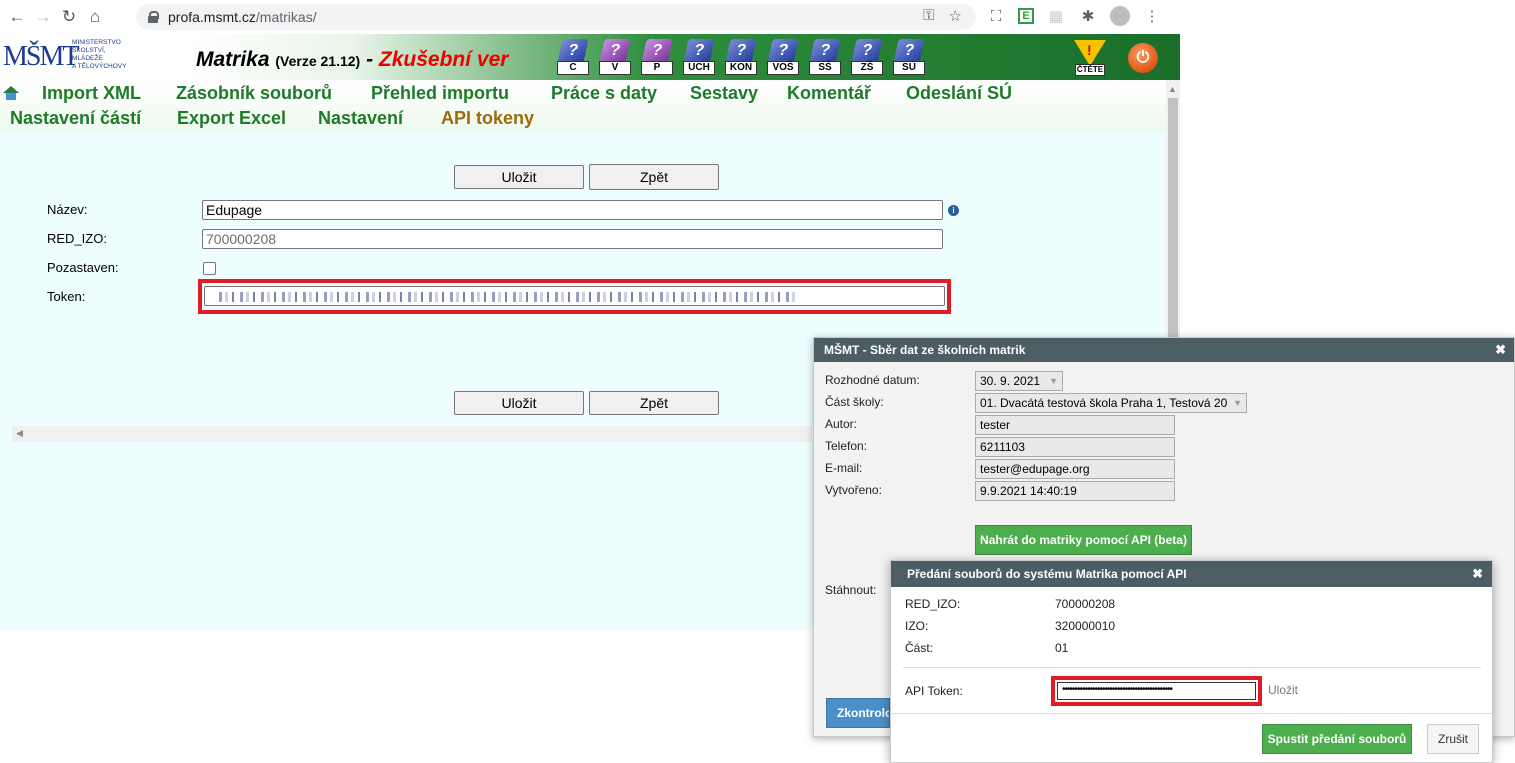 The height and width of the screenshot is (763, 1515). I want to click on module-icon: ? ZŠ, so click(867, 57).